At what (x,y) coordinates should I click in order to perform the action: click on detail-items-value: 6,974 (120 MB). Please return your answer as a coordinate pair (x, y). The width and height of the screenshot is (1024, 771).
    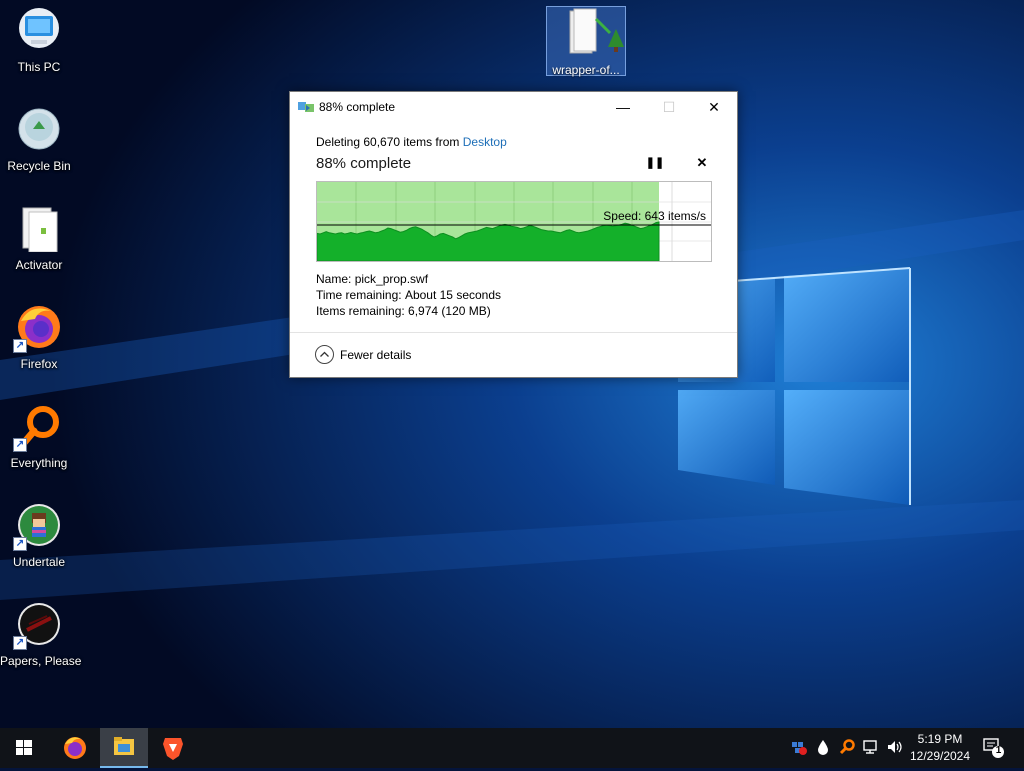
    Looking at the image, I should click on (449, 311).